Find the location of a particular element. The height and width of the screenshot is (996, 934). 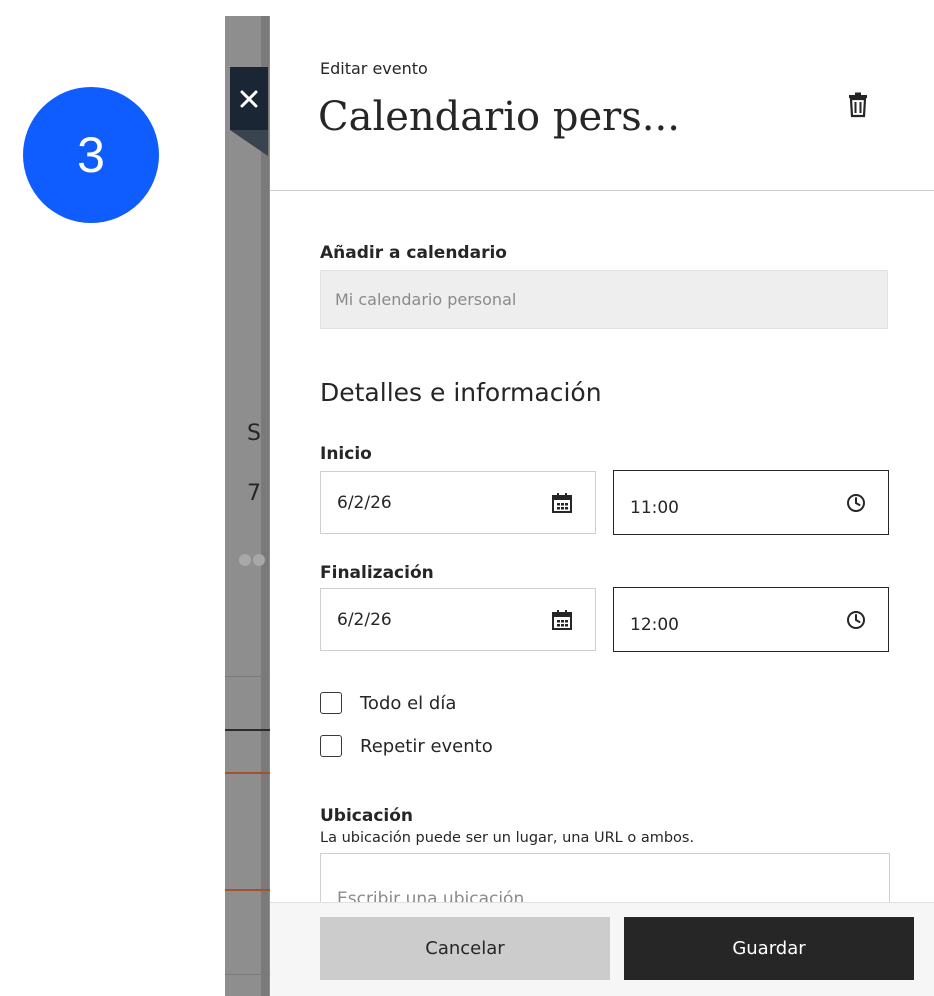

repeat-event-checkbox-row: Repetir evento is located at coordinates (406, 746).